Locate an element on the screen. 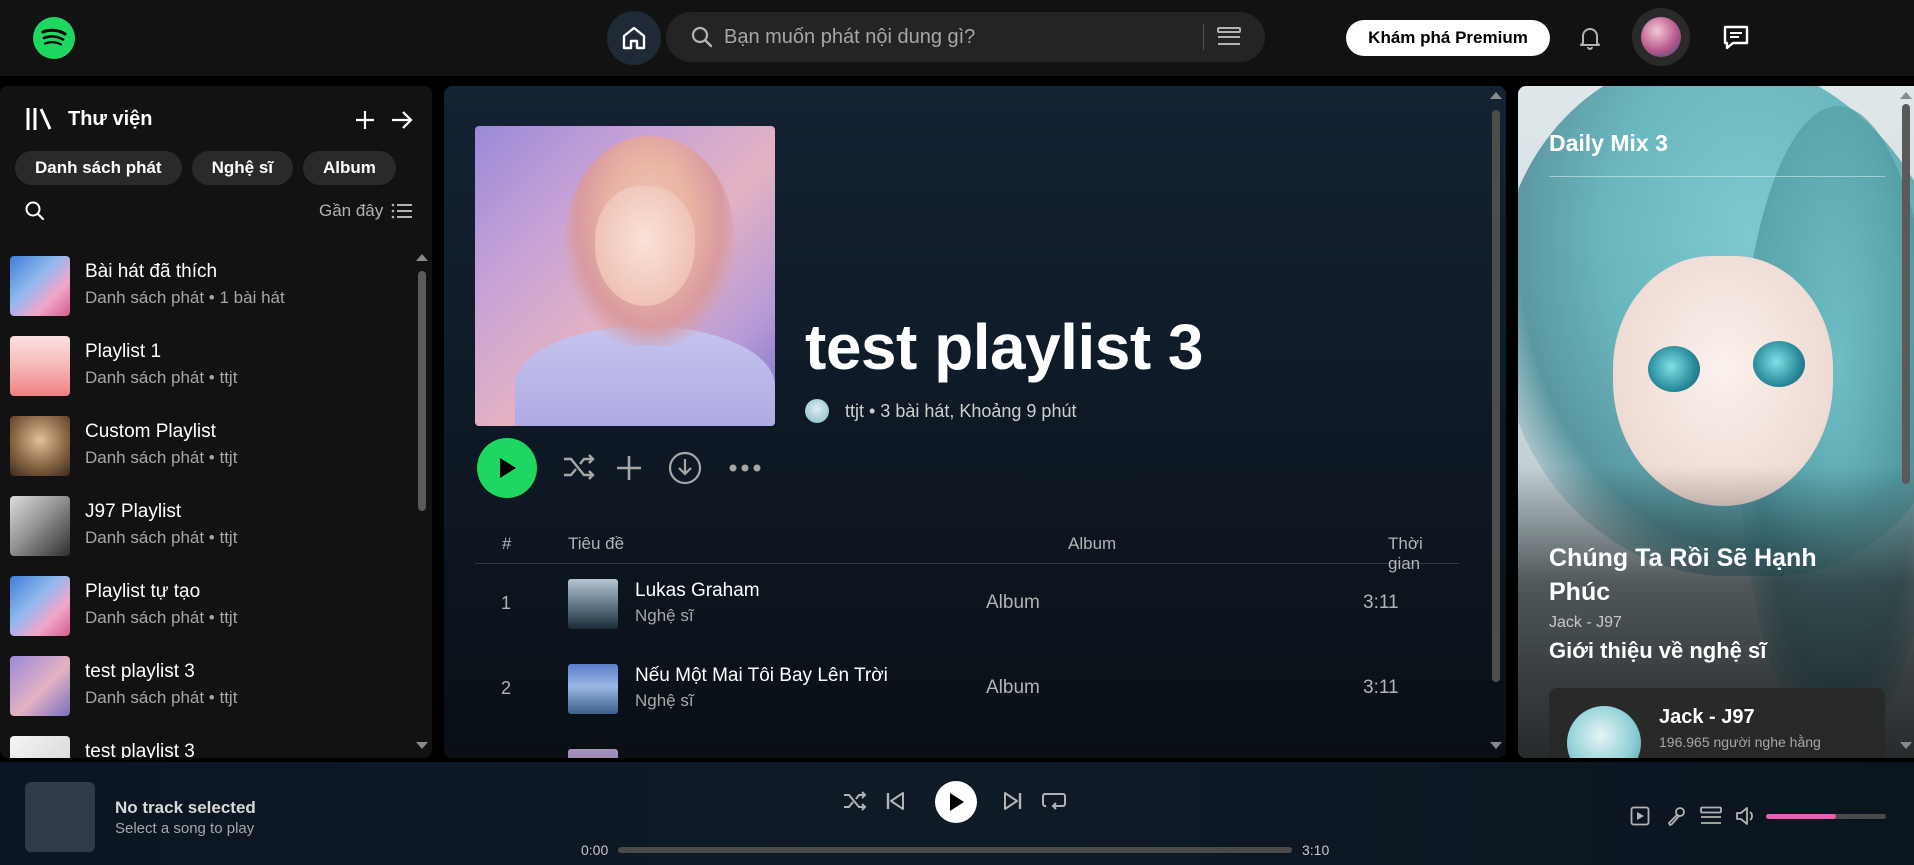  search-input is located at coordinates (959, 37).